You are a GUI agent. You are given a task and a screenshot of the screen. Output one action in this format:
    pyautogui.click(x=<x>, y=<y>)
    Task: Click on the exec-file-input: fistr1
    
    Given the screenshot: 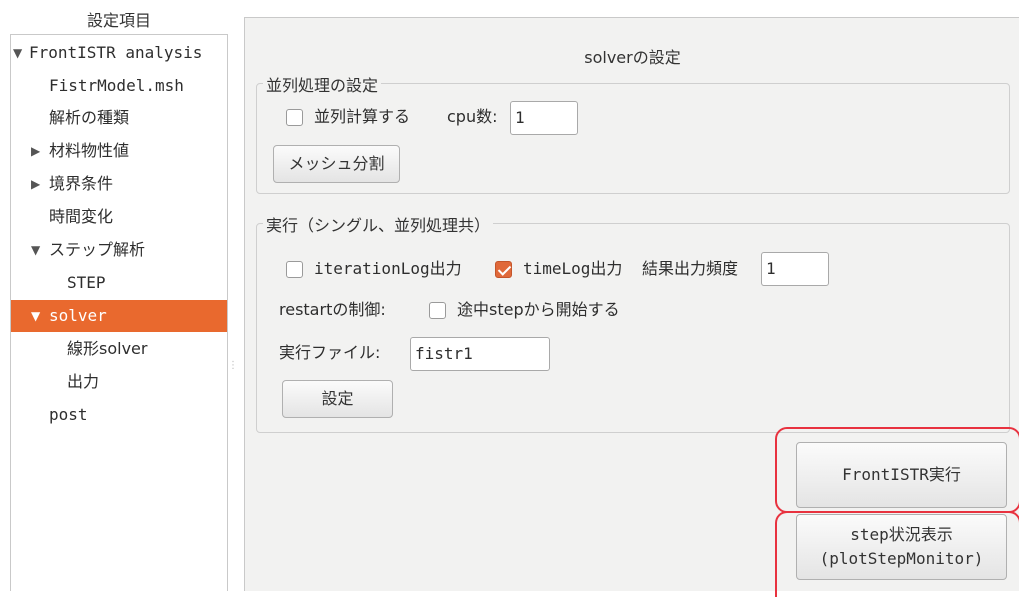 What is the action you would take?
    pyautogui.click(x=480, y=354)
    